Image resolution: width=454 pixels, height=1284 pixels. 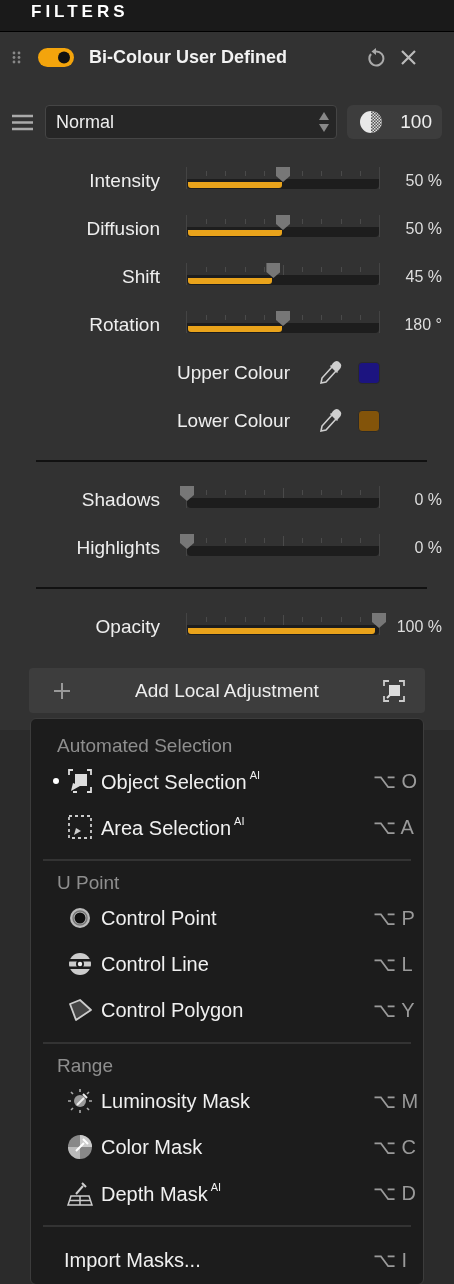 I want to click on blend-mode-select: Normal, so click(x=191, y=122).